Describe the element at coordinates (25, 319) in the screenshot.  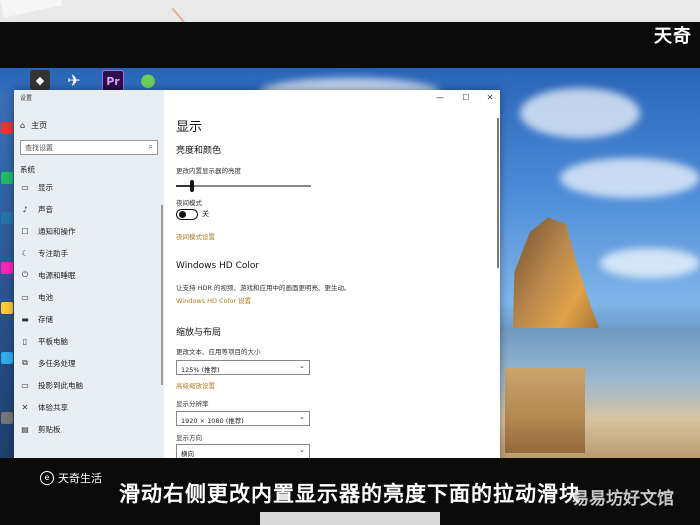
I see `storage-icon: ▬` at that location.